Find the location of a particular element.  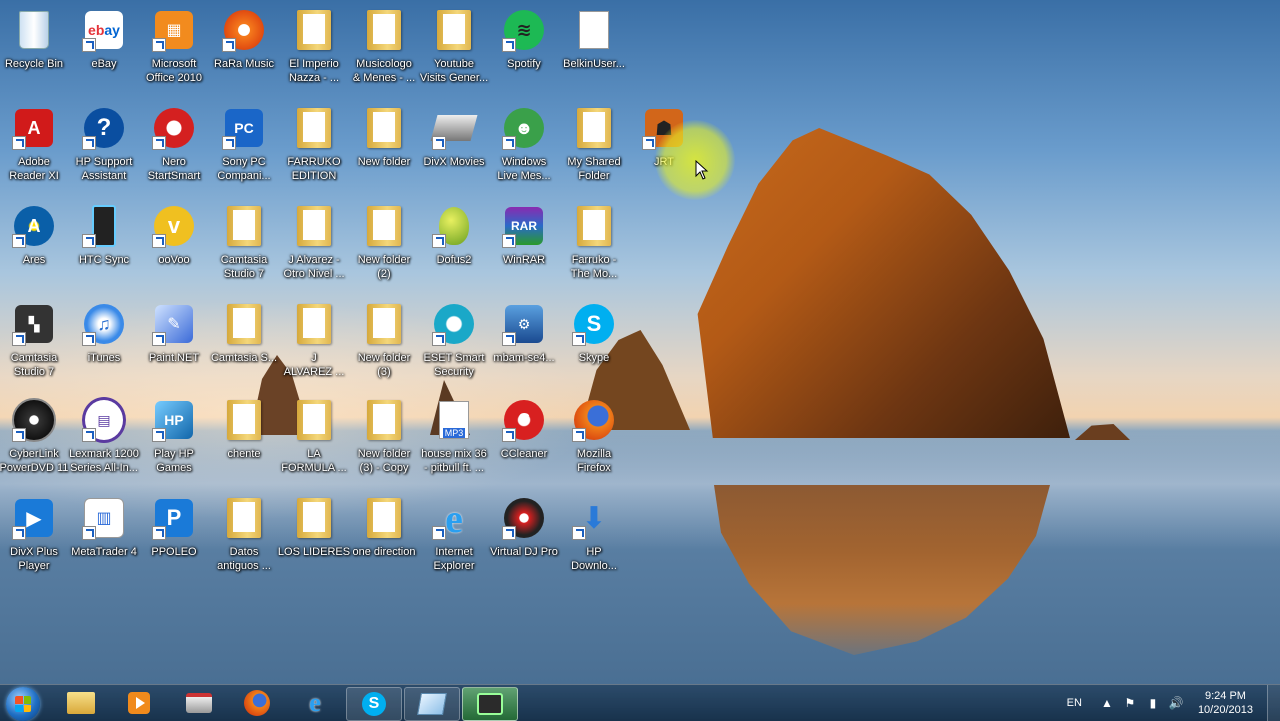

desktop-icon: eb ay eBay is located at coordinates (104, 39).